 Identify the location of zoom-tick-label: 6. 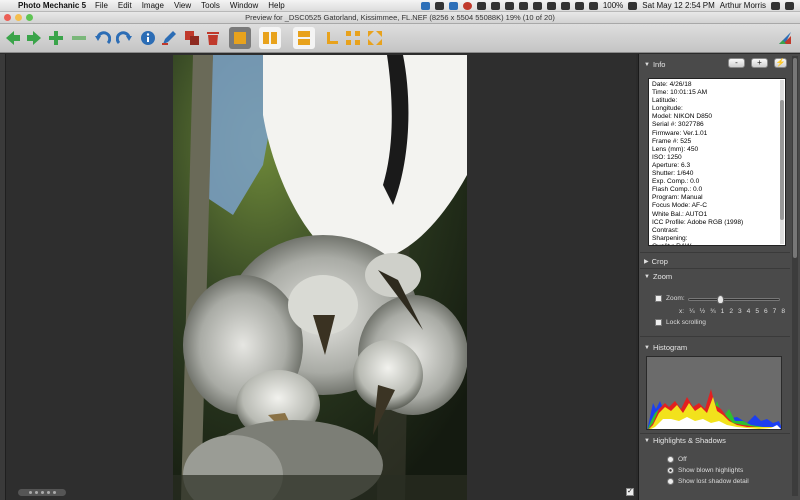
(766, 311).